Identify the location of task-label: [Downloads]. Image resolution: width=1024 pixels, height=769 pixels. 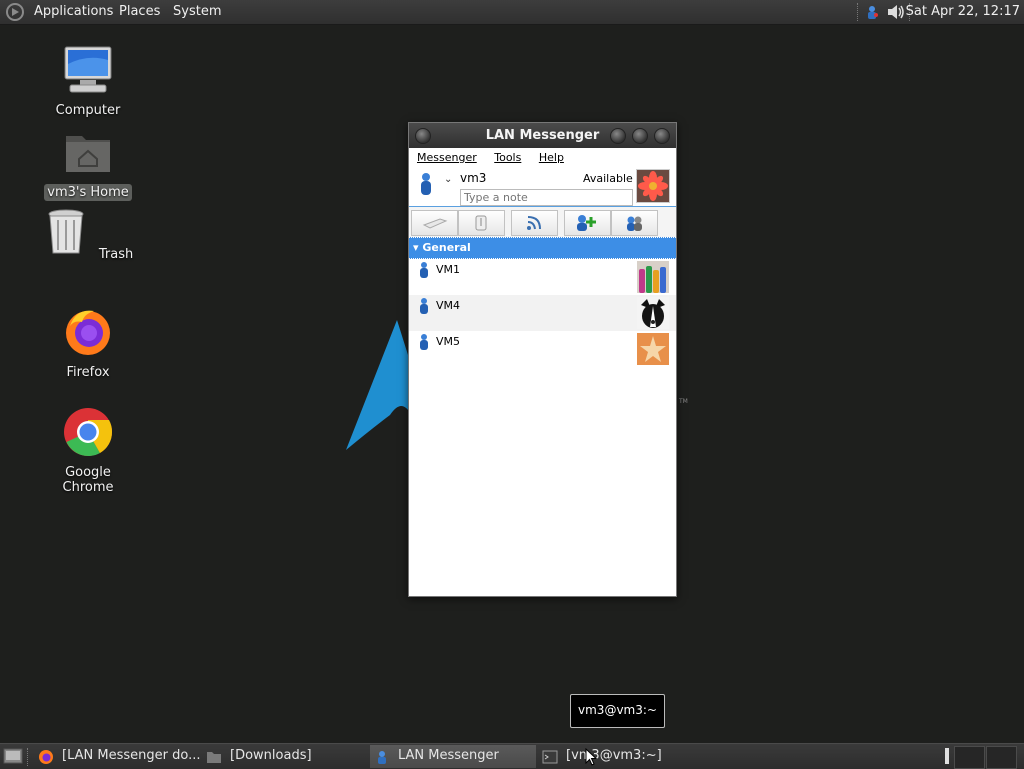
(271, 755).